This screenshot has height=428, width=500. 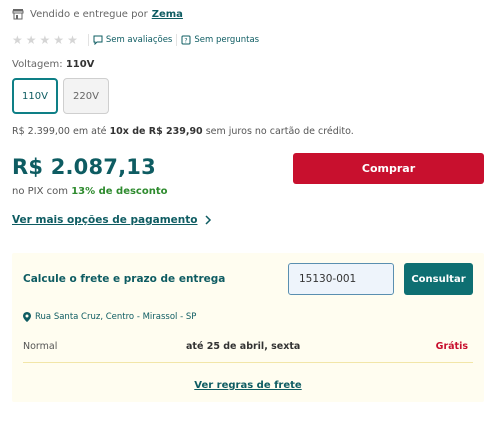 I want to click on voltage-label: Voltagem: 110V, so click(x=53, y=64).